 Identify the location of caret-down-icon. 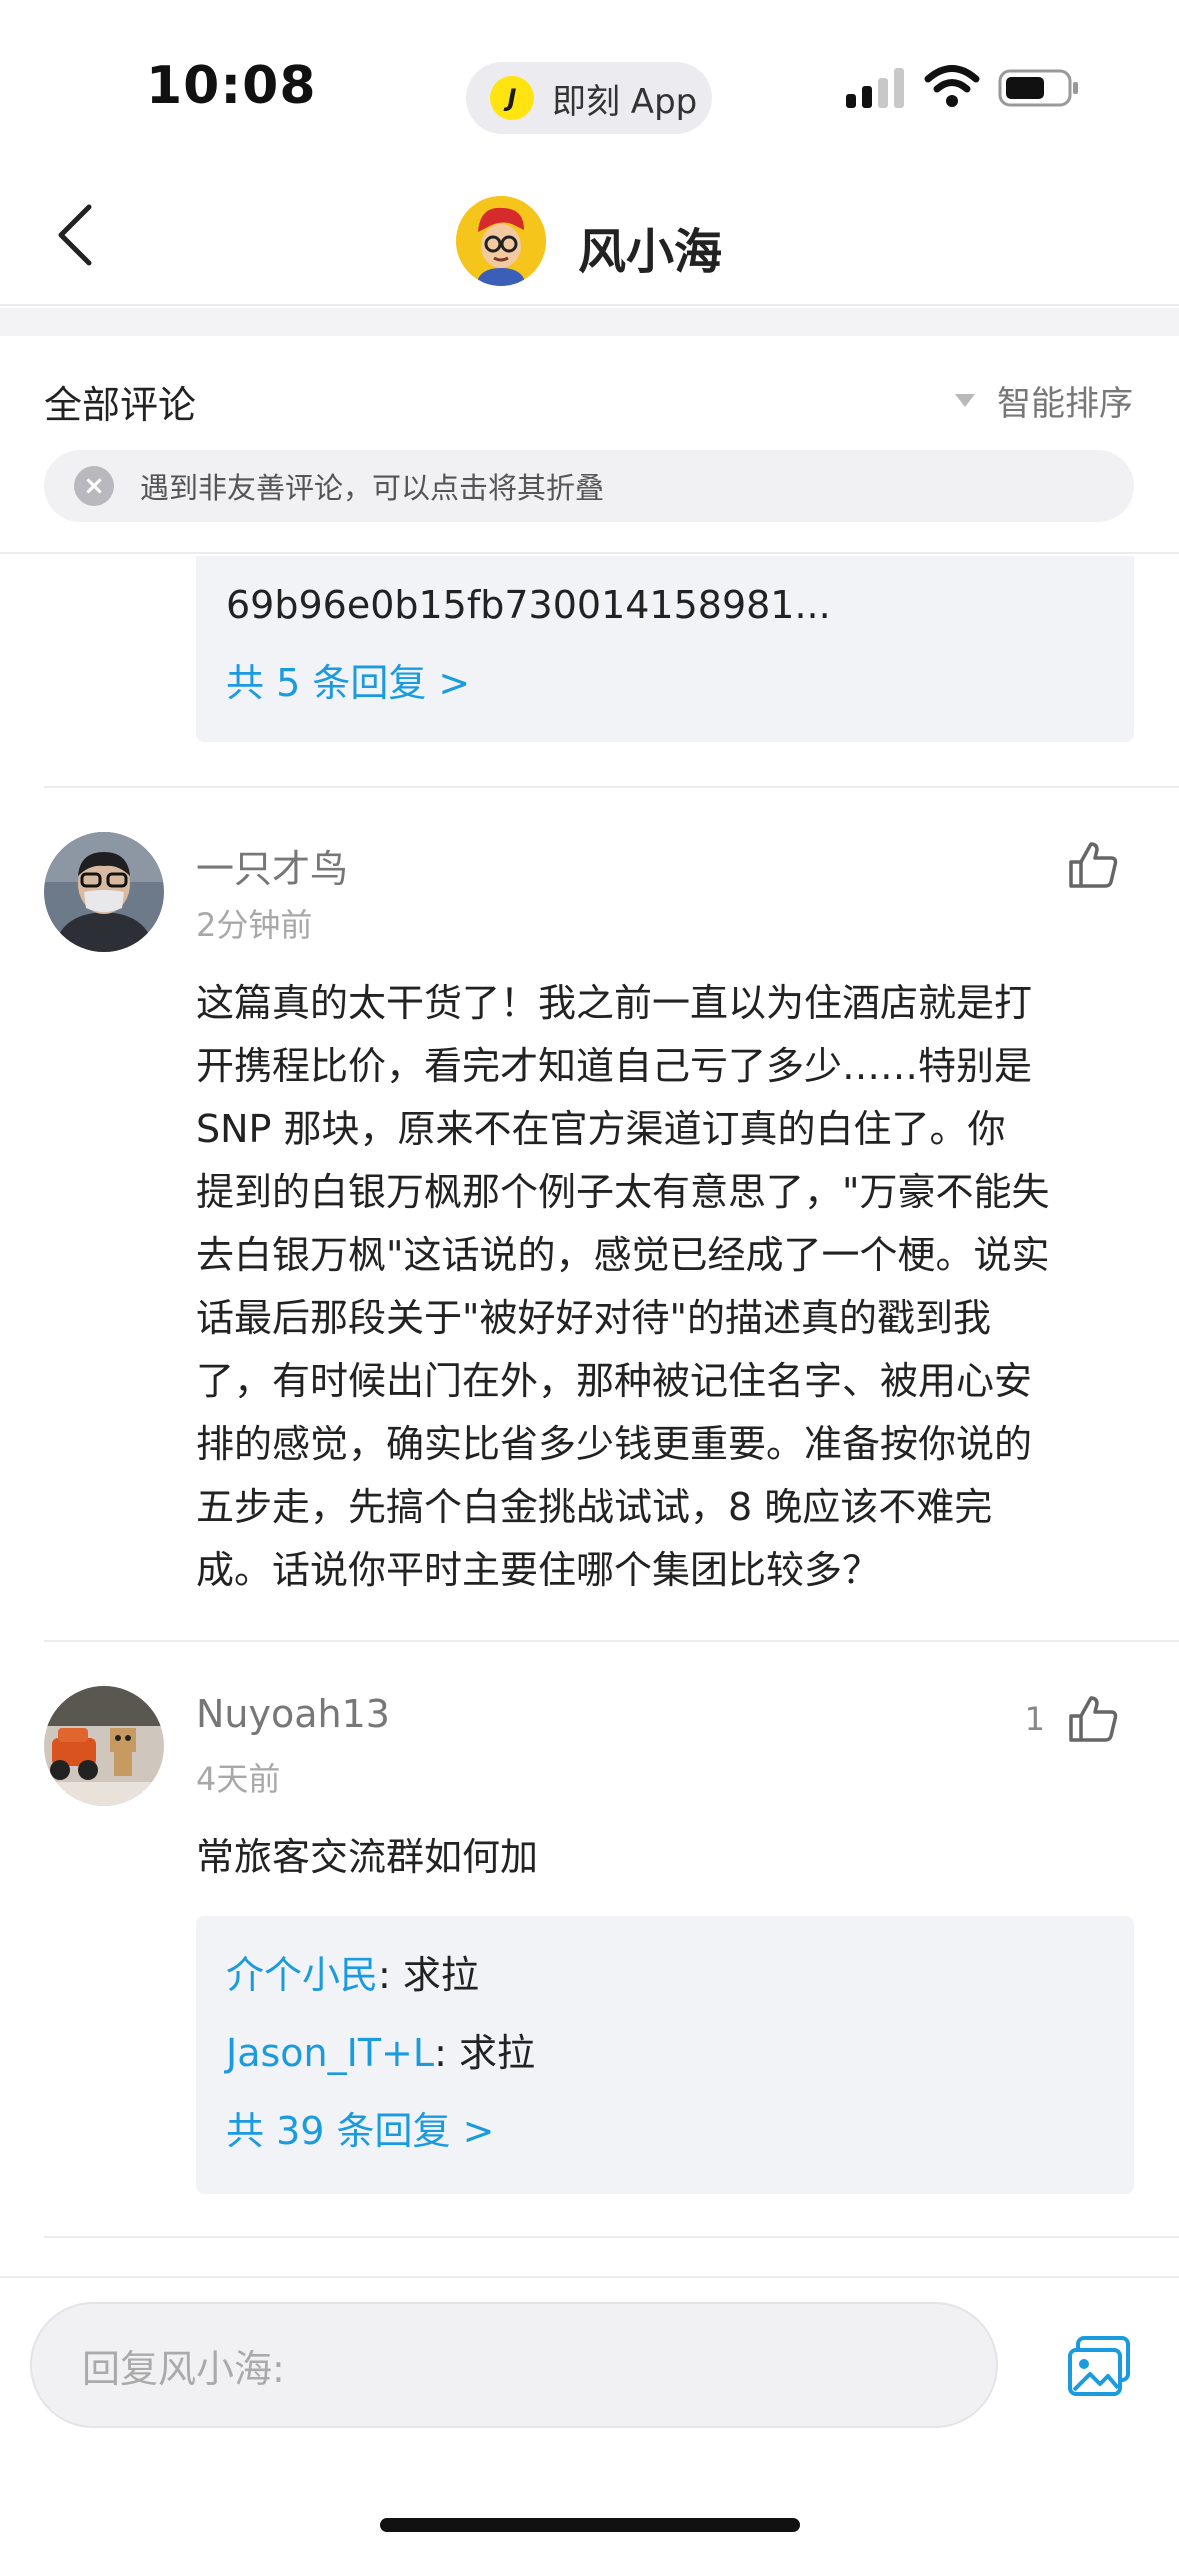
(965, 400).